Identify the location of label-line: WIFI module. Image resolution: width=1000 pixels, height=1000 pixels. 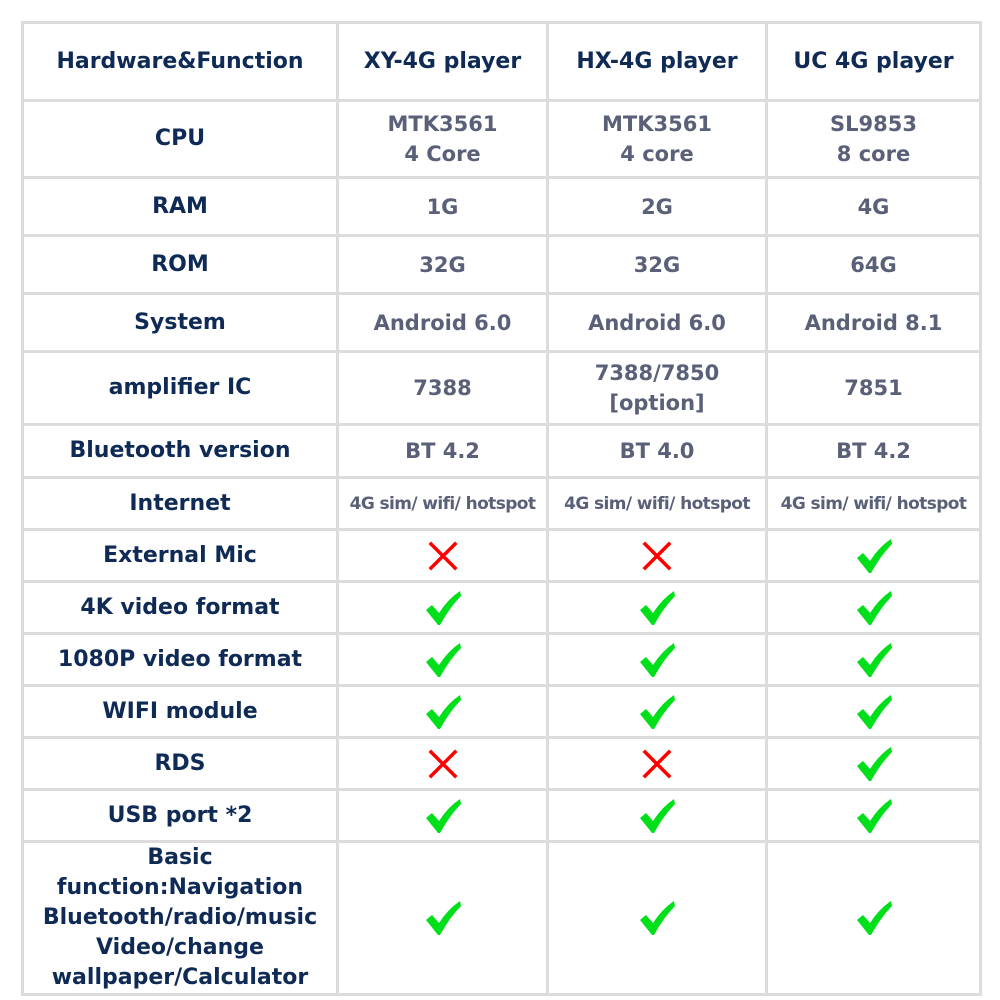
(180, 711).